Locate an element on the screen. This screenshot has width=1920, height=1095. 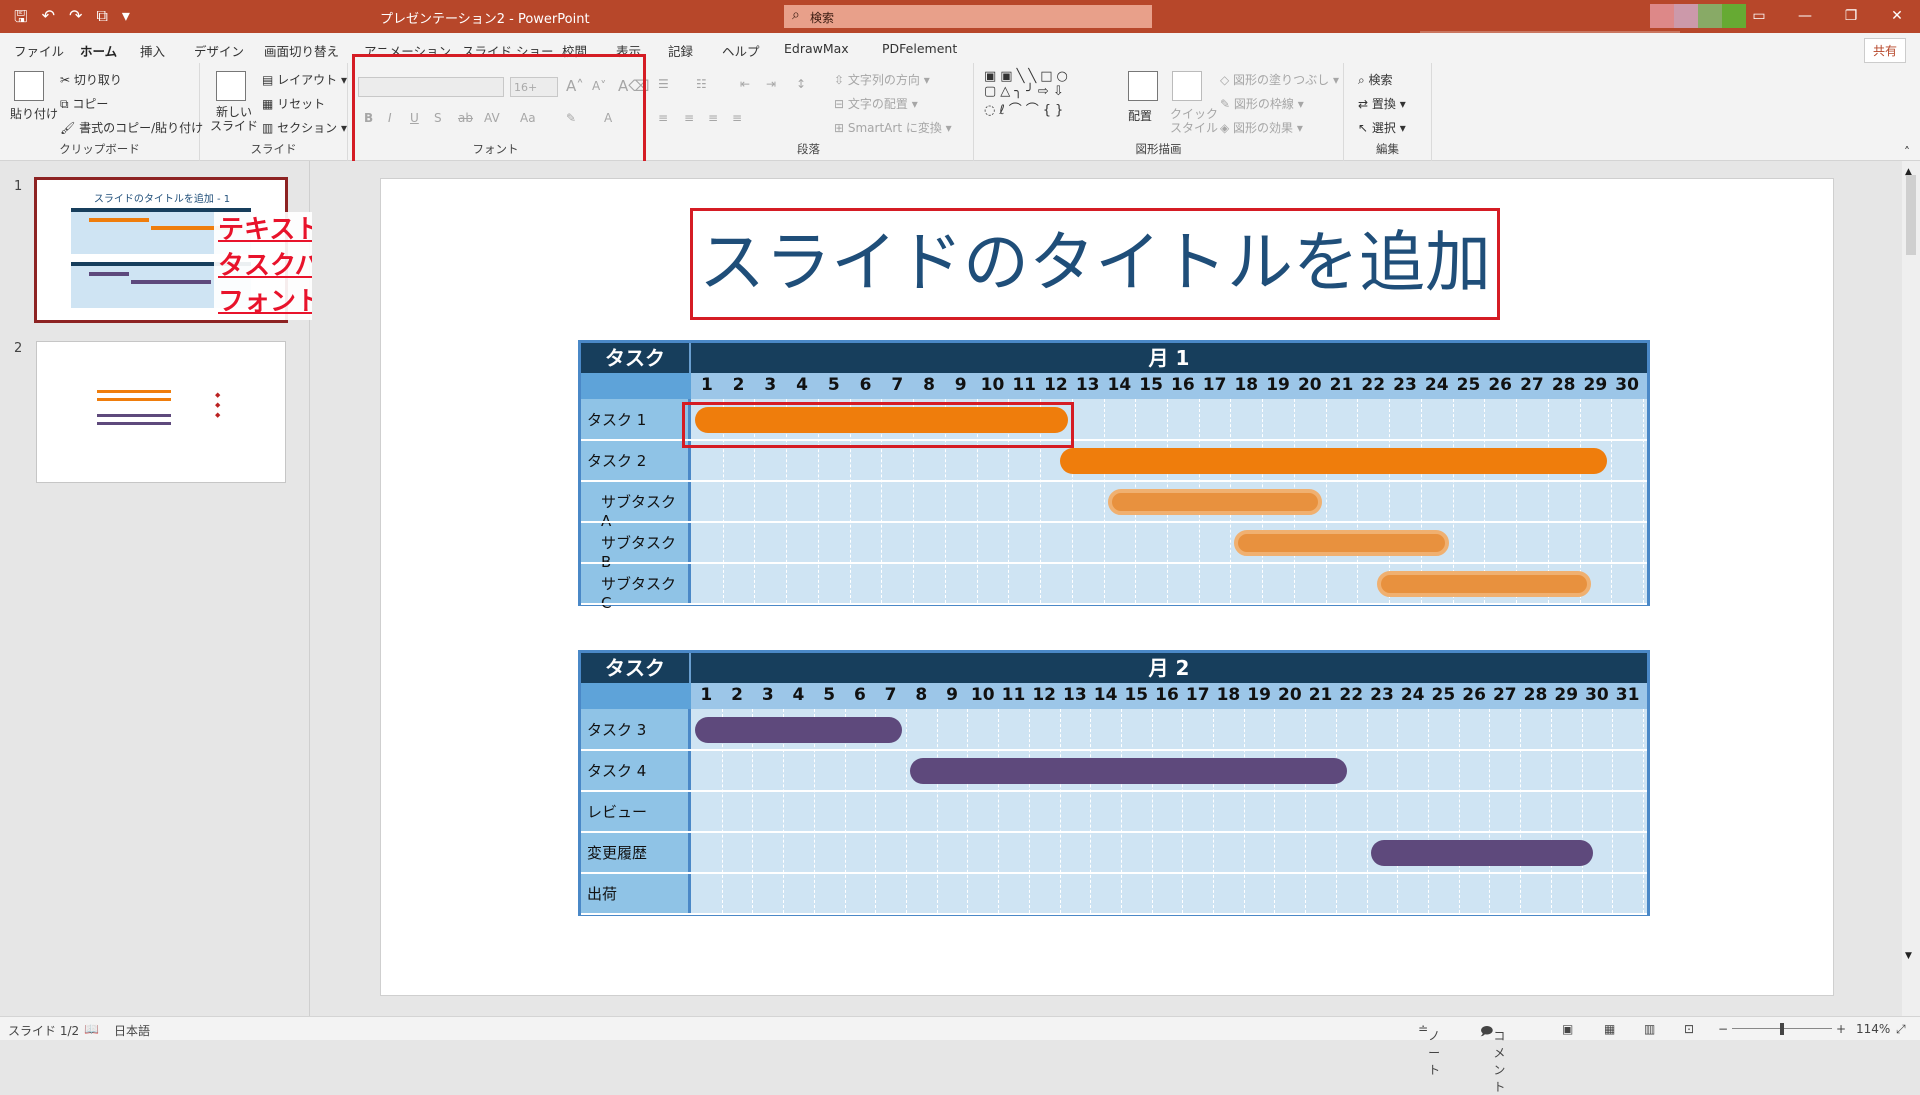
shape-outline-button: ✎ 図形の枠線 ▾ is located at coordinates (1262, 103).